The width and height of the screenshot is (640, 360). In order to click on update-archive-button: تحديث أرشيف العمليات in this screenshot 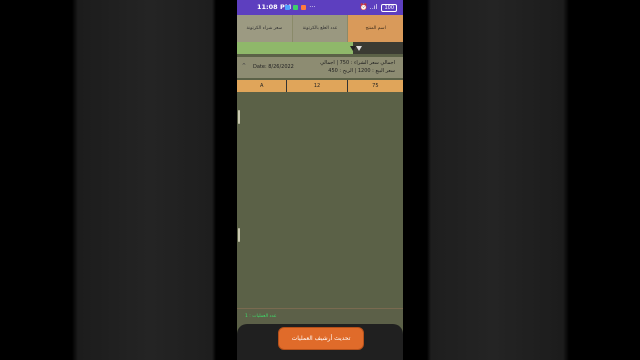, I will do `click(321, 338)`.